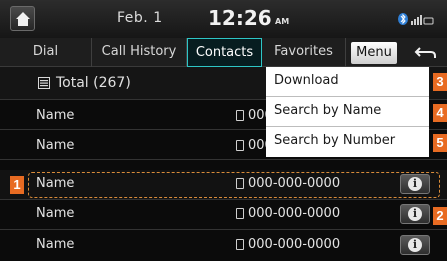  What do you see at coordinates (44, 83) in the screenshot?
I see `list-icon` at bounding box center [44, 83].